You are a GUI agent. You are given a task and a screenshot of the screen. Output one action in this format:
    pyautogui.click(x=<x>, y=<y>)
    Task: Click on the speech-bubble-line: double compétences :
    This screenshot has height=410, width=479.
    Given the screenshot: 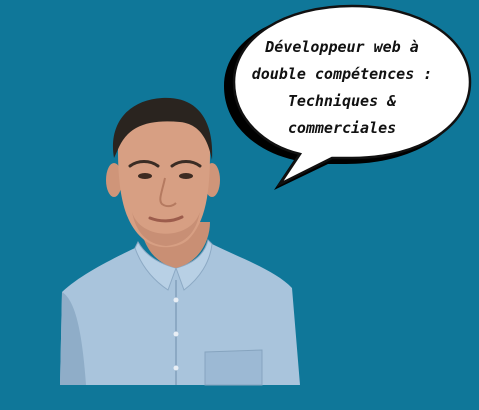 What is the action you would take?
    pyautogui.click(x=342, y=74)
    